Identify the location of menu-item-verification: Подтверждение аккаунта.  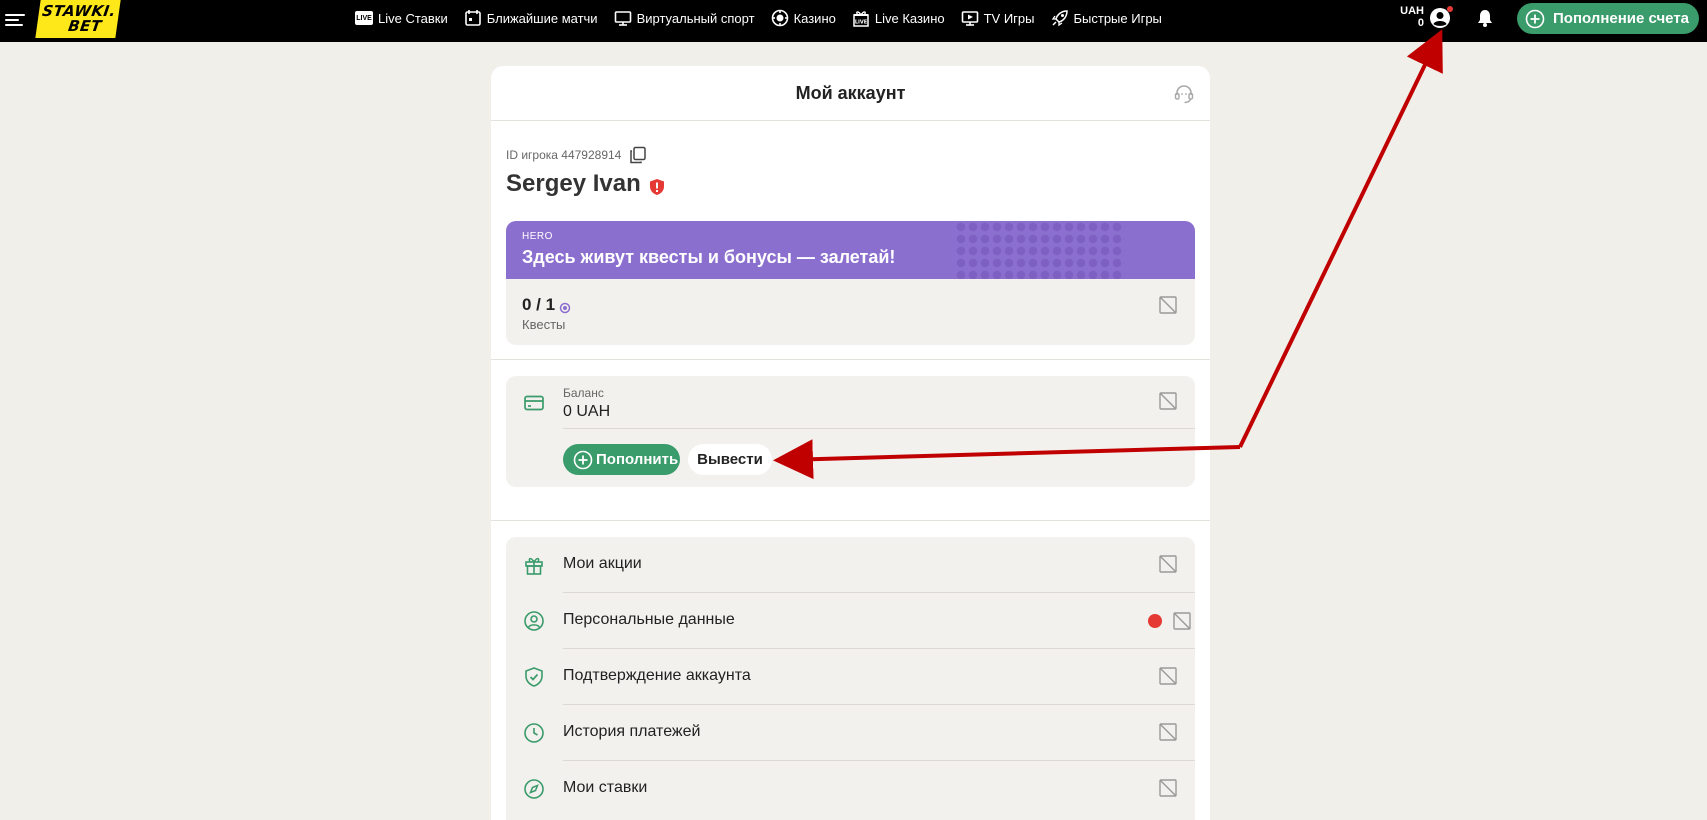
(850, 677).